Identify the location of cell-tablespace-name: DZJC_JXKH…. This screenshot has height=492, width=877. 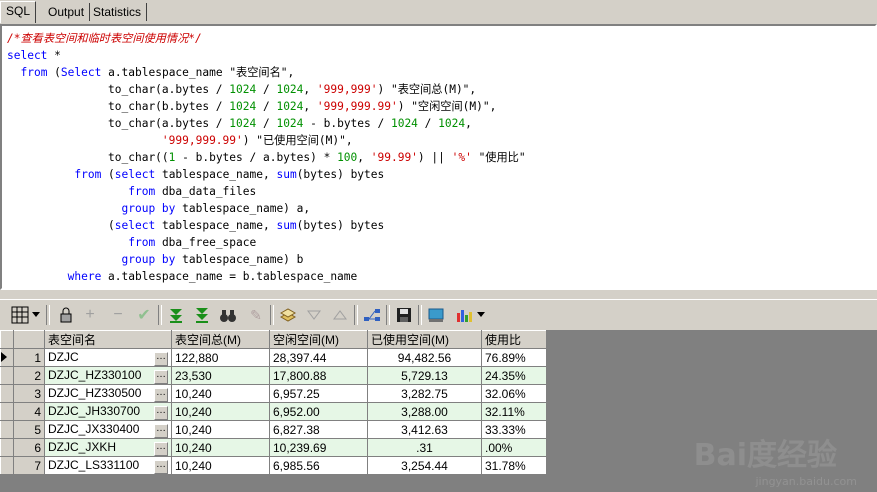
(108, 447).